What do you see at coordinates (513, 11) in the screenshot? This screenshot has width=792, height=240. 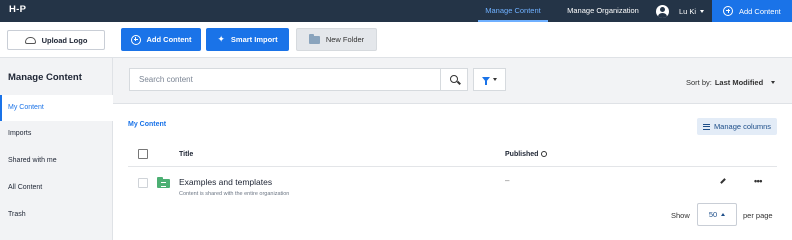 I see `nav-manage-content: Manage Content` at bounding box center [513, 11].